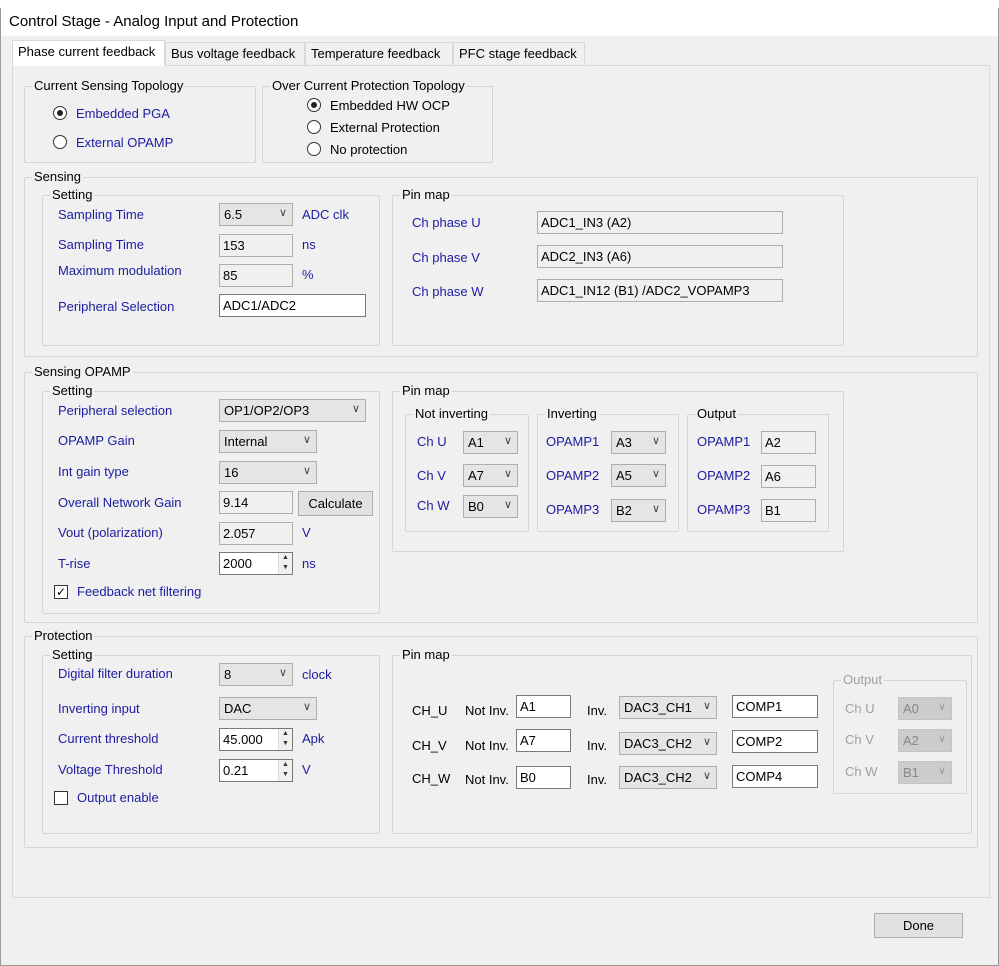 The height and width of the screenshot is (966, 999). What do you see at coordinates (256, 674) in the screenshot?
I see `digital-filter-combo: 8 ∨` at bounding box center [256, 674].